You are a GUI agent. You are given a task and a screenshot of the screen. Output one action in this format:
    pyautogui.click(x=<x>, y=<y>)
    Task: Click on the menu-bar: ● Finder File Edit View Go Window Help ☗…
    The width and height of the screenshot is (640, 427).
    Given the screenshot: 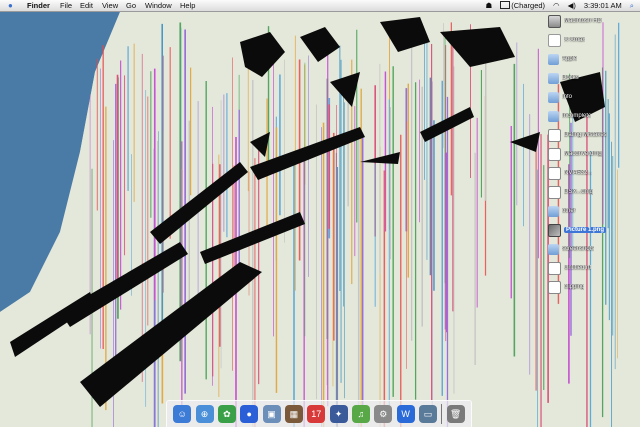 What is the action you would take?
    pyautogui.click(x=320, y=6)
    